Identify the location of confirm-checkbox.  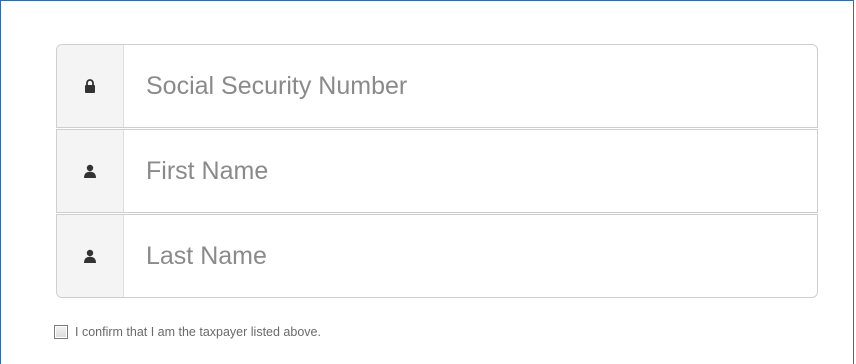
(61, 332).